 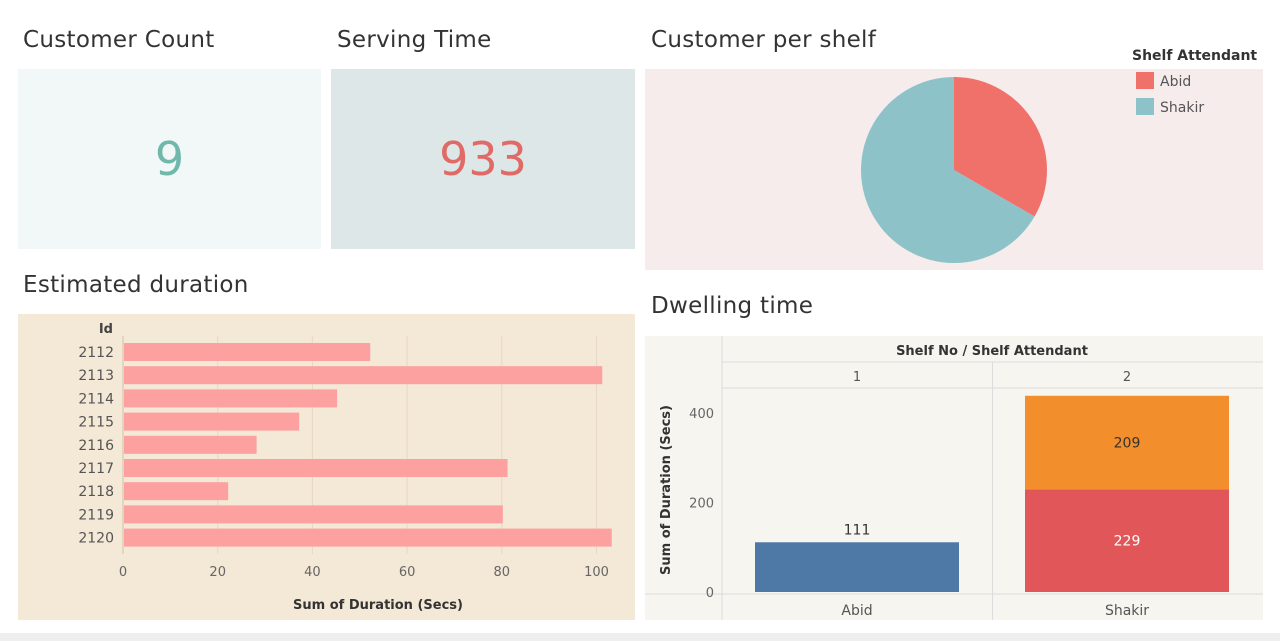 What do you see at coordinates (96, 446) in the screenshot?
I see `y-tick-label: 2116` at bounding box center [96, 446].